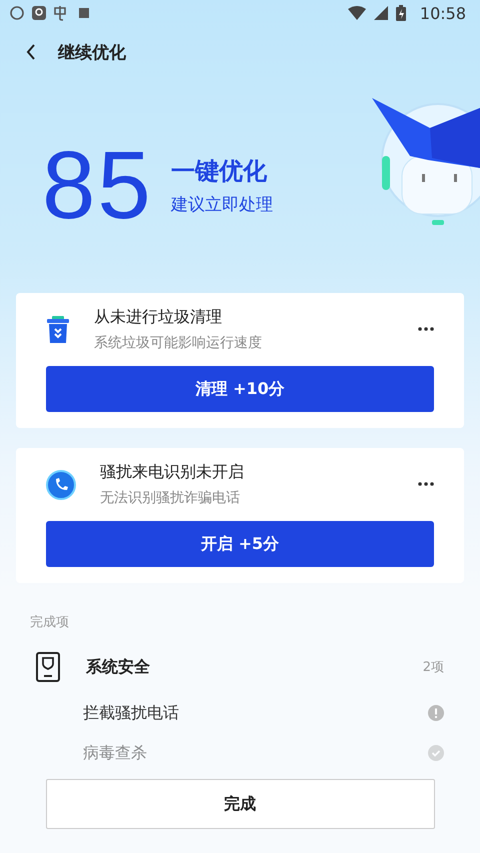  Describe the element at coordinates (172, 472) in the screenshot. I see `task-title: 骚扰来电识别未开启` at that location.